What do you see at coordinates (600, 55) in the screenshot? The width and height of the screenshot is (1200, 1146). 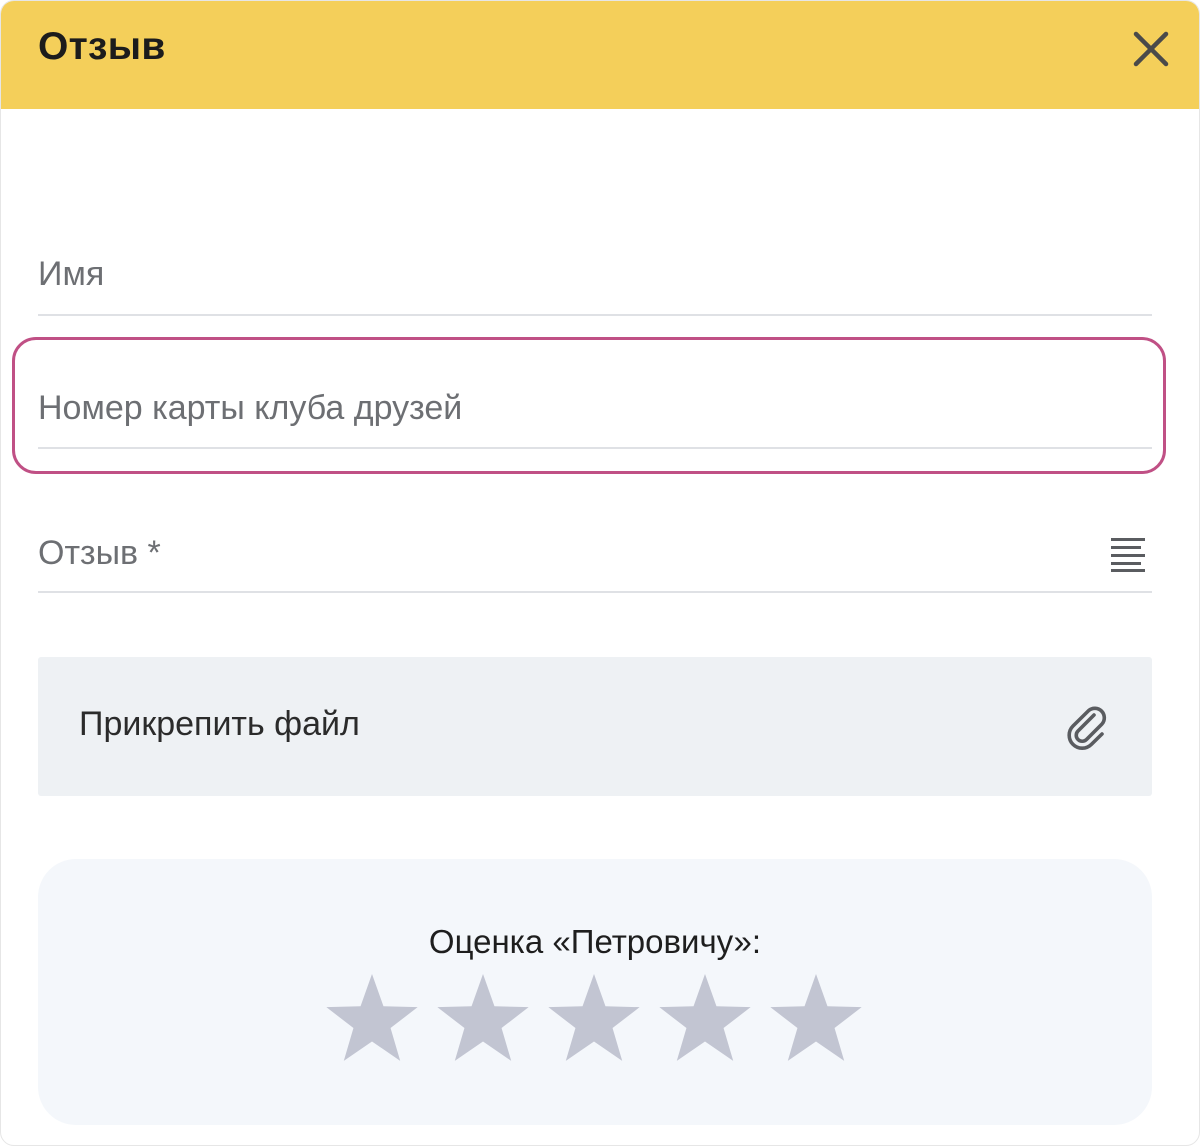 I see `dialog-header: Отзыв` at bounding box center [600, 55].